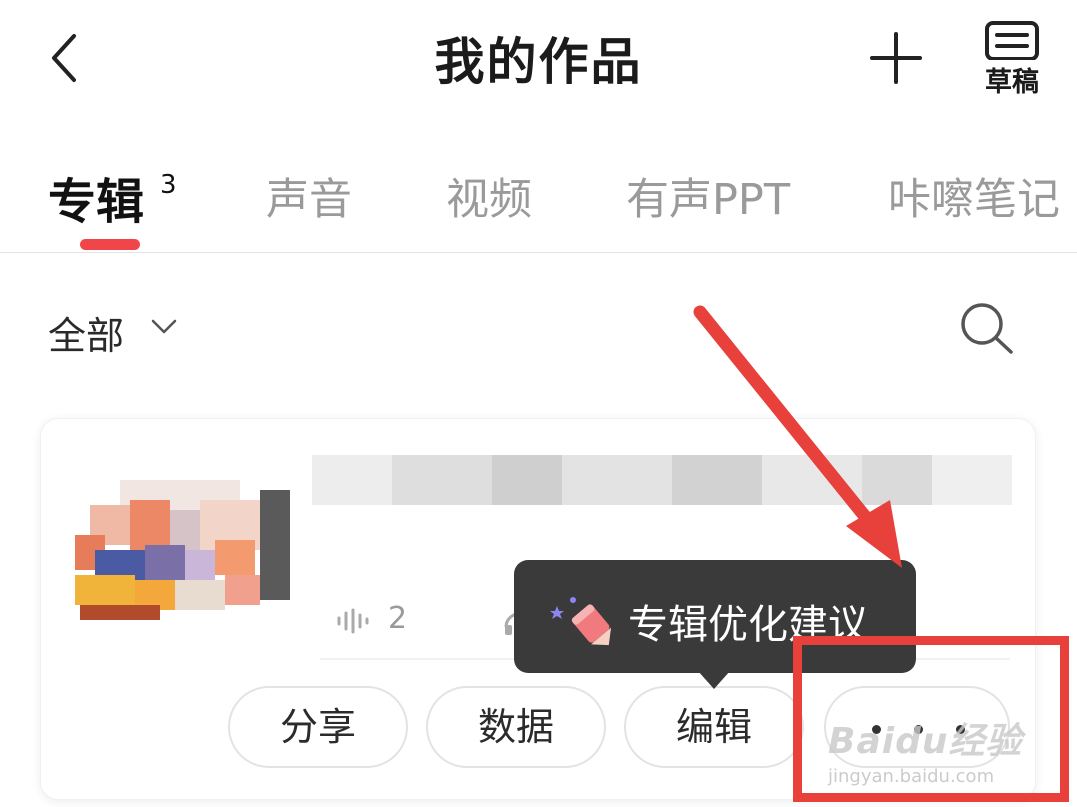 The height and width of the screenshot is (807, 1077). What do you see at coordinates (489, 196) in the screenshot?
I see `tab-videos: 视频` at bounding box center [489, 196].